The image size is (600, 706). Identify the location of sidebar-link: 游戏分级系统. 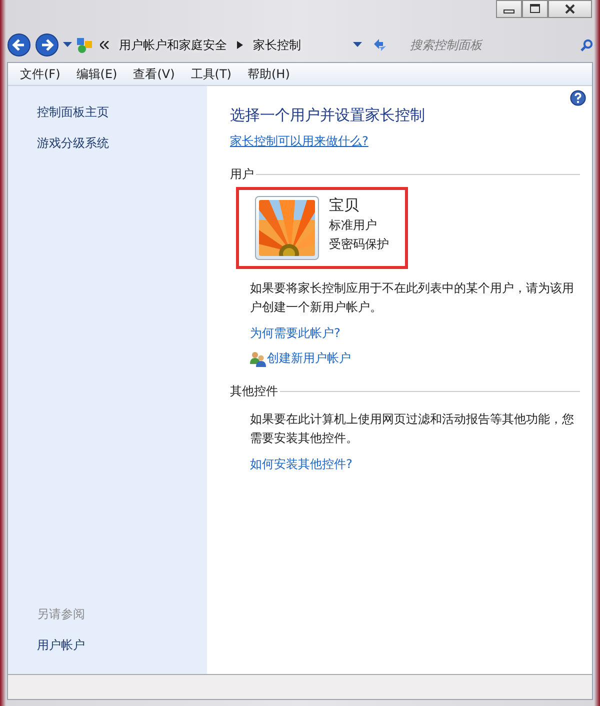
(73, 143).